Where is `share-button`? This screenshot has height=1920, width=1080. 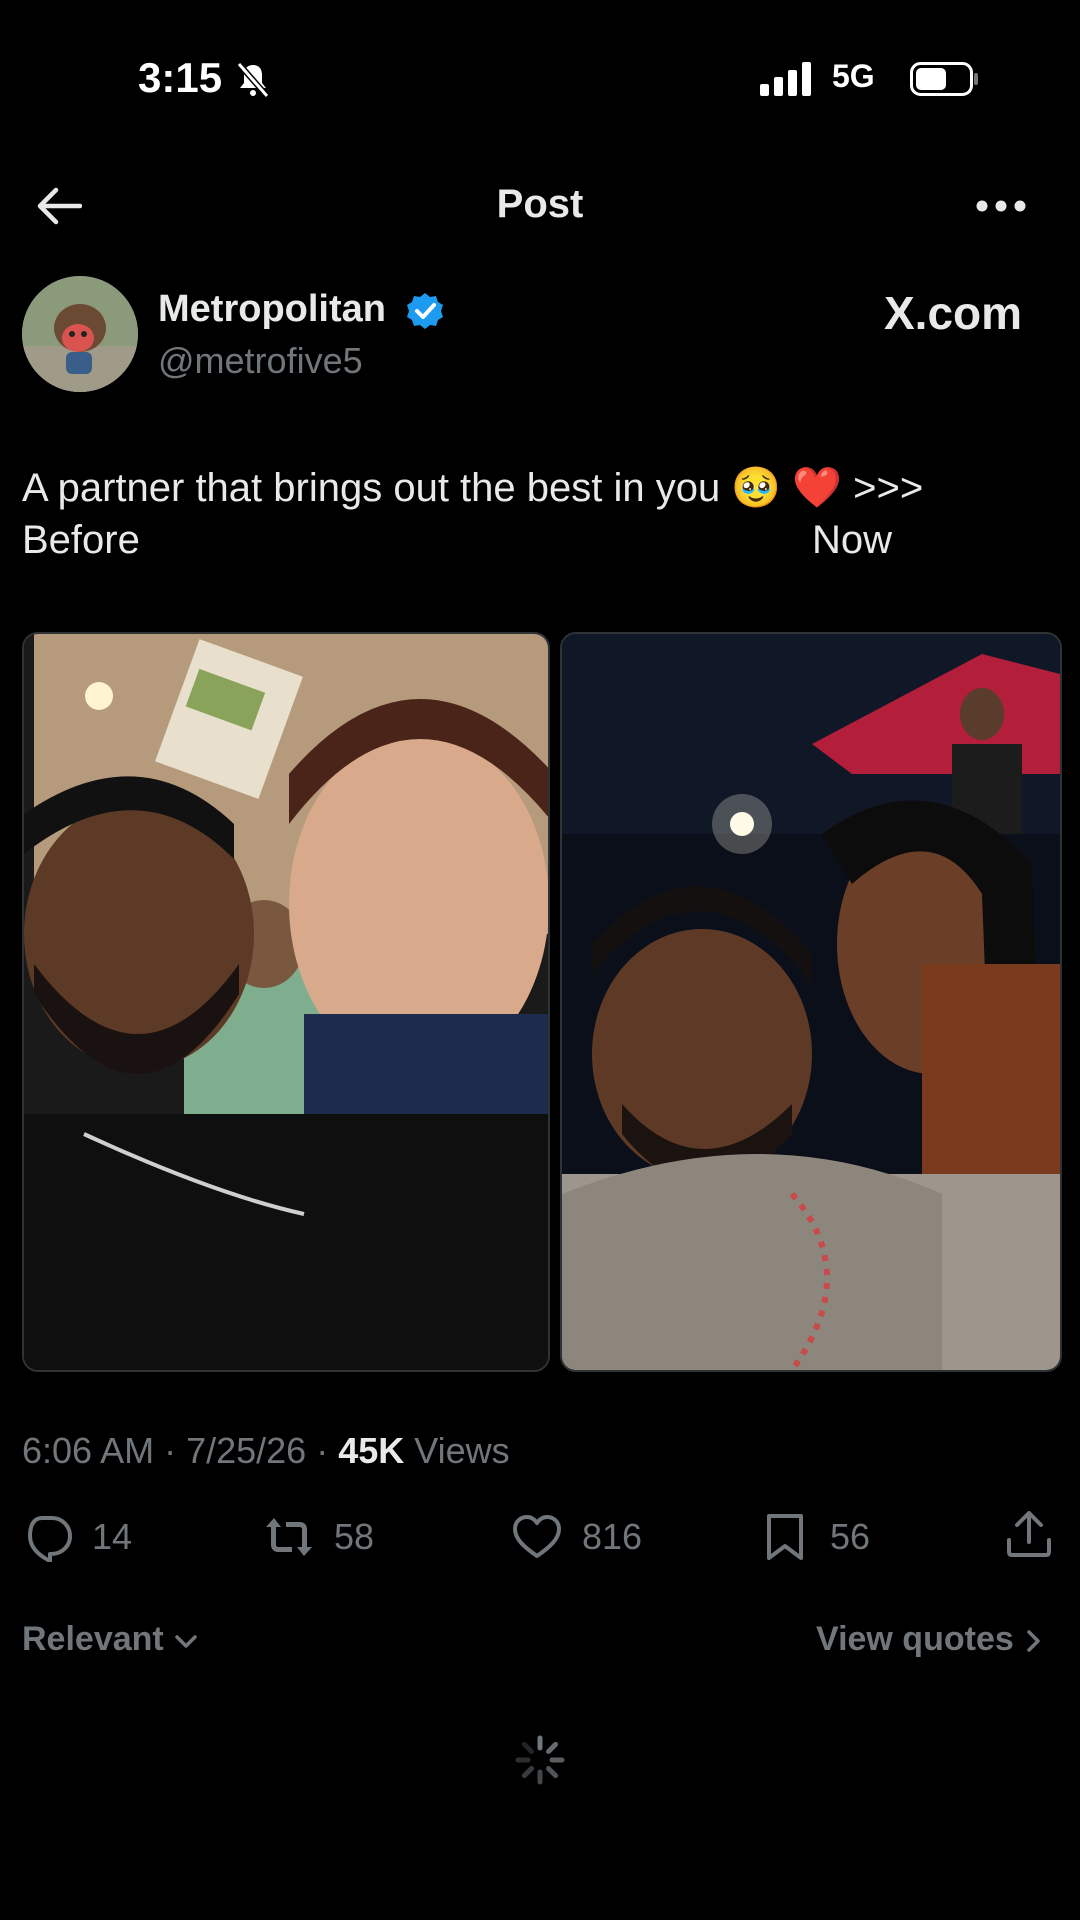 share-button is located at coordinates (1039, 1535).